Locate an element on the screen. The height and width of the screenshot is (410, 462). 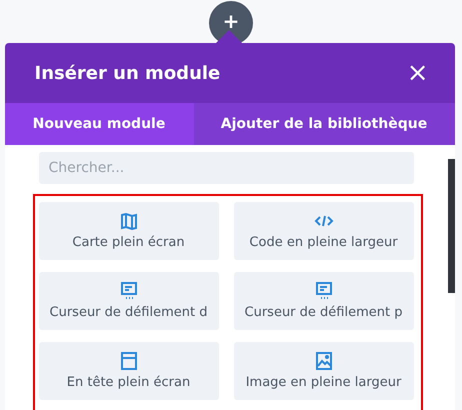
module-card: Carte plein écran is located at coordinates (128, 231).